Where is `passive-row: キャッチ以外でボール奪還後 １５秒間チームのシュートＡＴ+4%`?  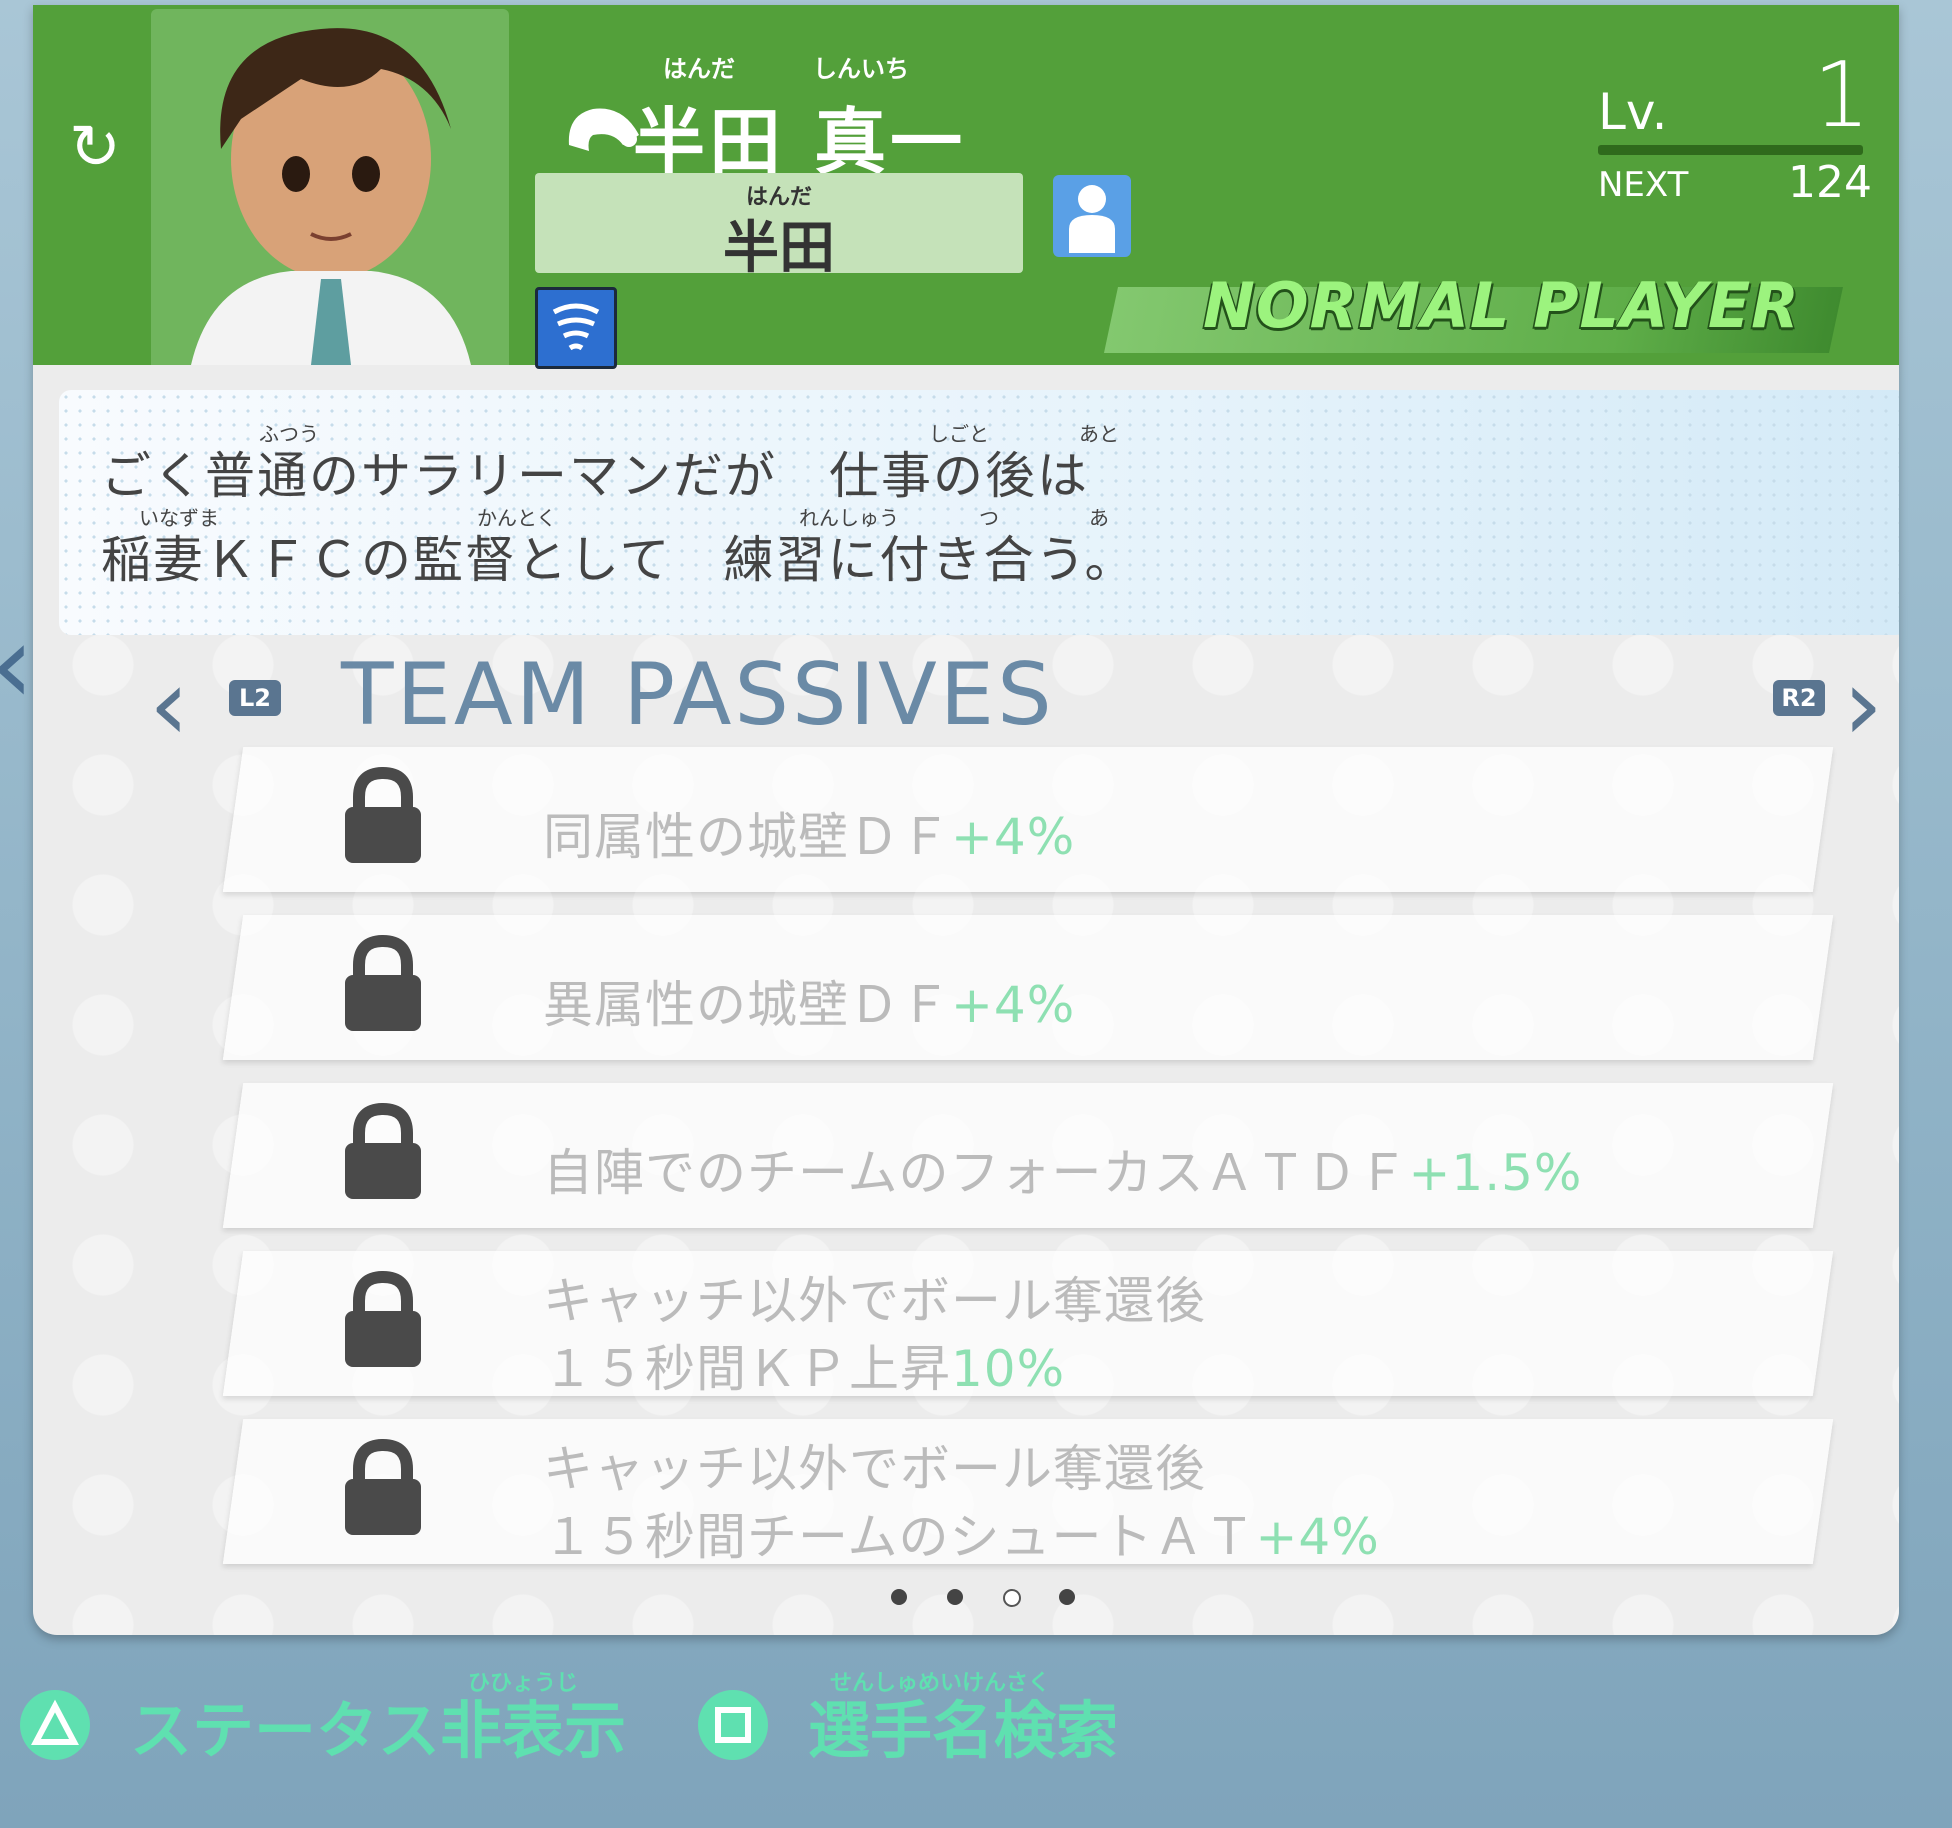 passive-row: キャッチ以外でボール奪還後 １５秒間チームのシュートＡＴ+4% is located at coordinates (1025, 1492).